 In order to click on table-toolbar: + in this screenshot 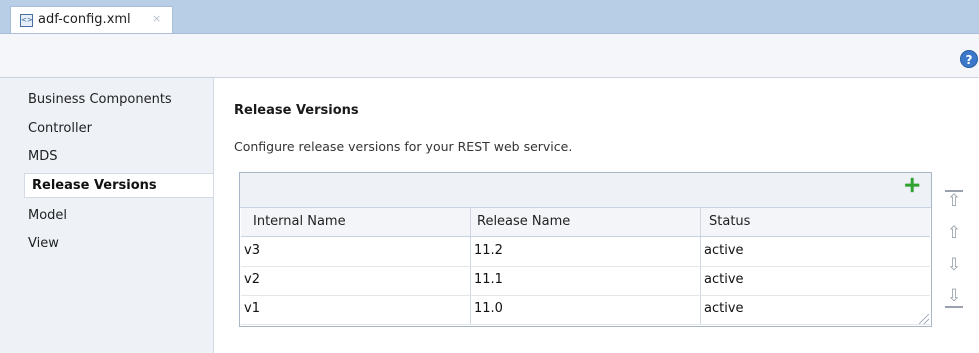, I will do `click(585, 190)`.